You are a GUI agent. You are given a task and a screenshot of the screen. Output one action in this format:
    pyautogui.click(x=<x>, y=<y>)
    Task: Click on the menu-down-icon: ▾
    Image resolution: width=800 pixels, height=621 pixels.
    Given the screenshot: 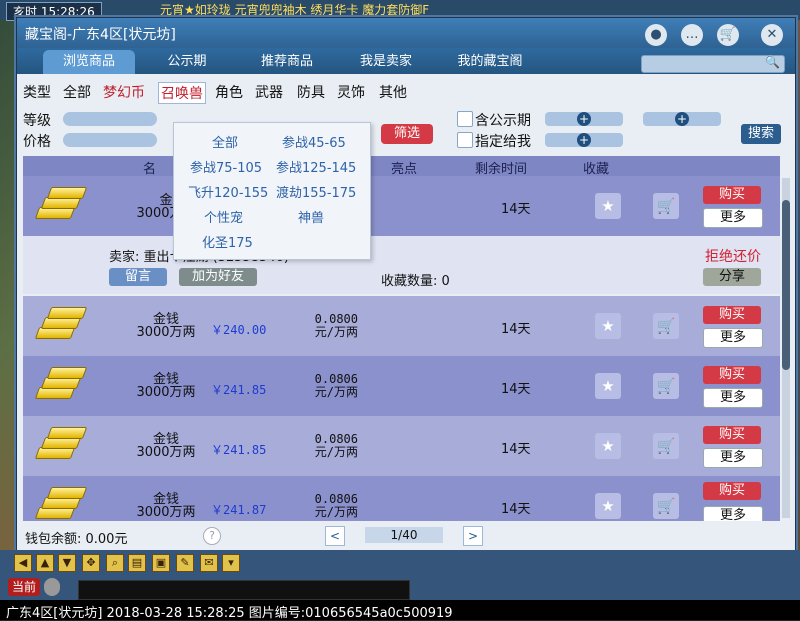 What is the action you would take?
    pyautogui.click(x=231, y=563)
    